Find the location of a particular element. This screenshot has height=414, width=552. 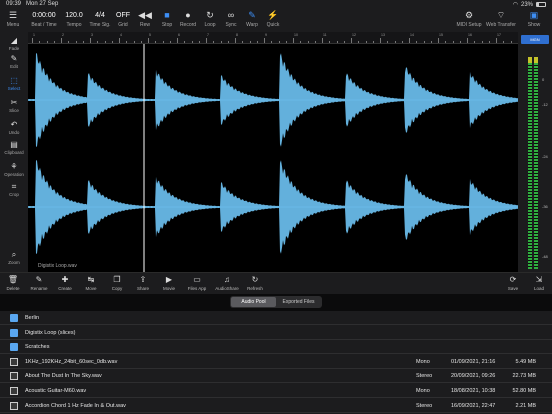

tool-operation: ⚘ Operation is located at coordinates (14, 169).